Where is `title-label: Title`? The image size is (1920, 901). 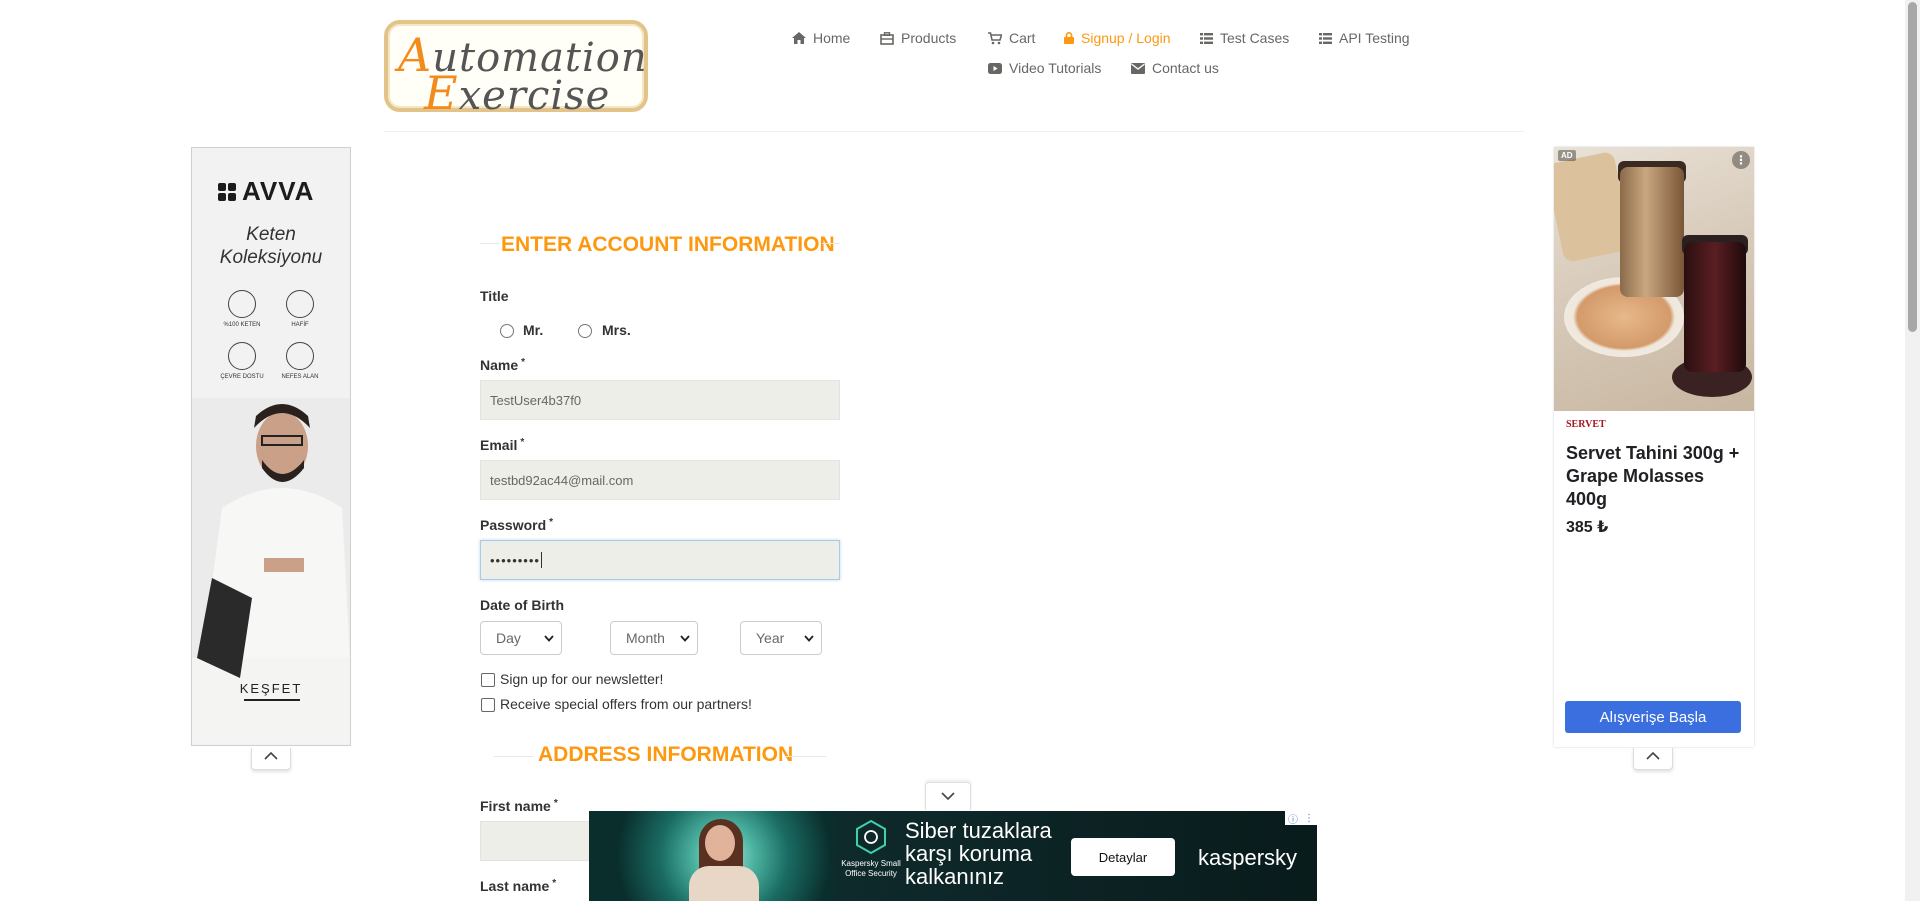
title-label: Title is located at coordinates (494, 296).